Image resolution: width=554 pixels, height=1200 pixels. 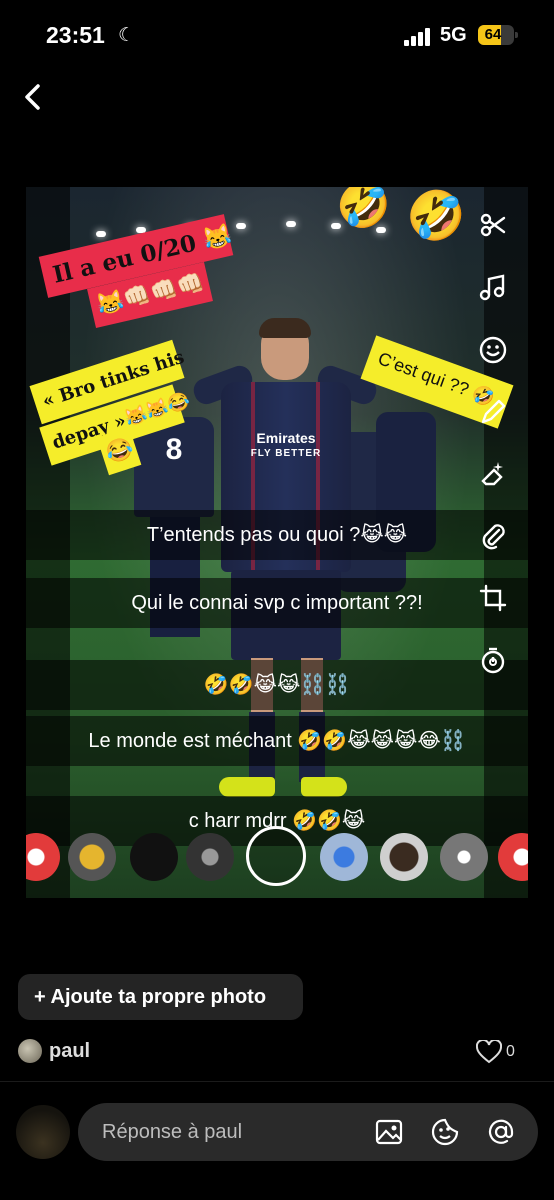 I want to click on mention-icon, so click(x=501, y=1132).